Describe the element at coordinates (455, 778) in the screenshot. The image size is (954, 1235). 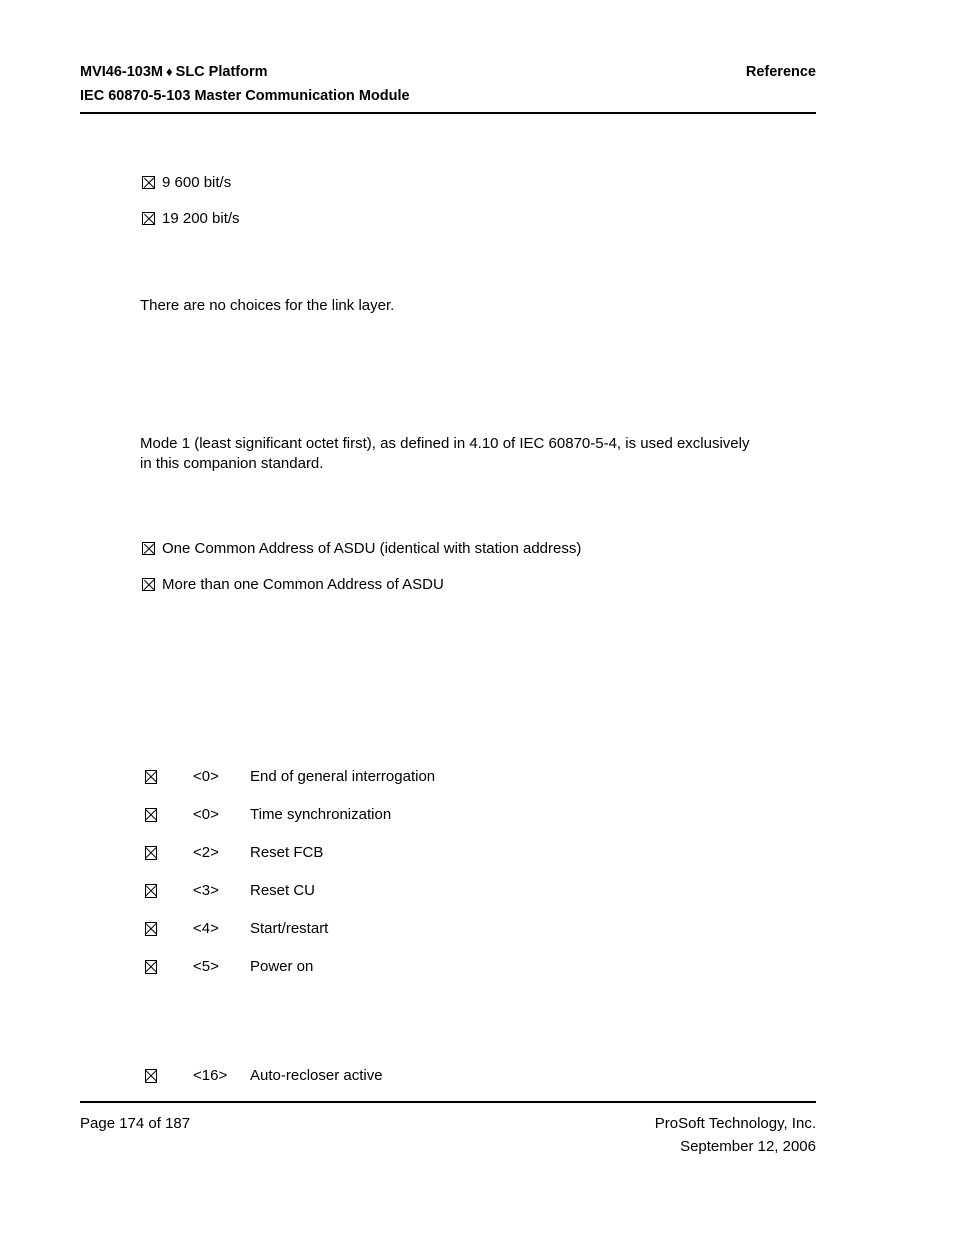
I see `table-row: <0> End of general interrogation` at that location.